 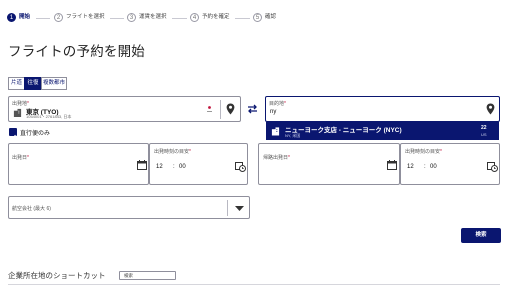 I want to click on suggestion-subtitle: NY, 米国, so click(x=293, y=135).